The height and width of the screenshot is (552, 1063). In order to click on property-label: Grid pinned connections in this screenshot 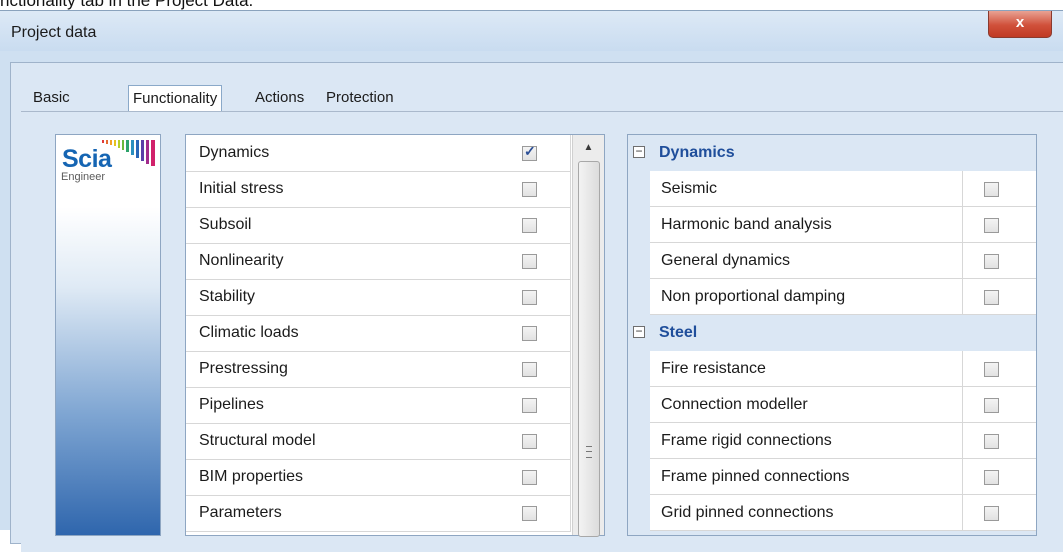, I will do `click(747, 512)`.